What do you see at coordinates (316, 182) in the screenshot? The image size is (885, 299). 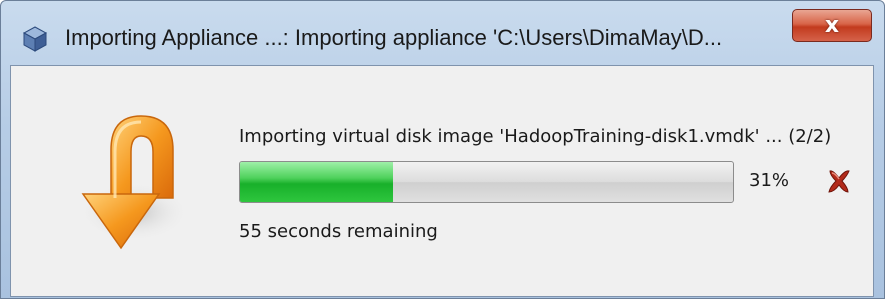 I see `progress-bar-fill` at bounding box center [316, 182].